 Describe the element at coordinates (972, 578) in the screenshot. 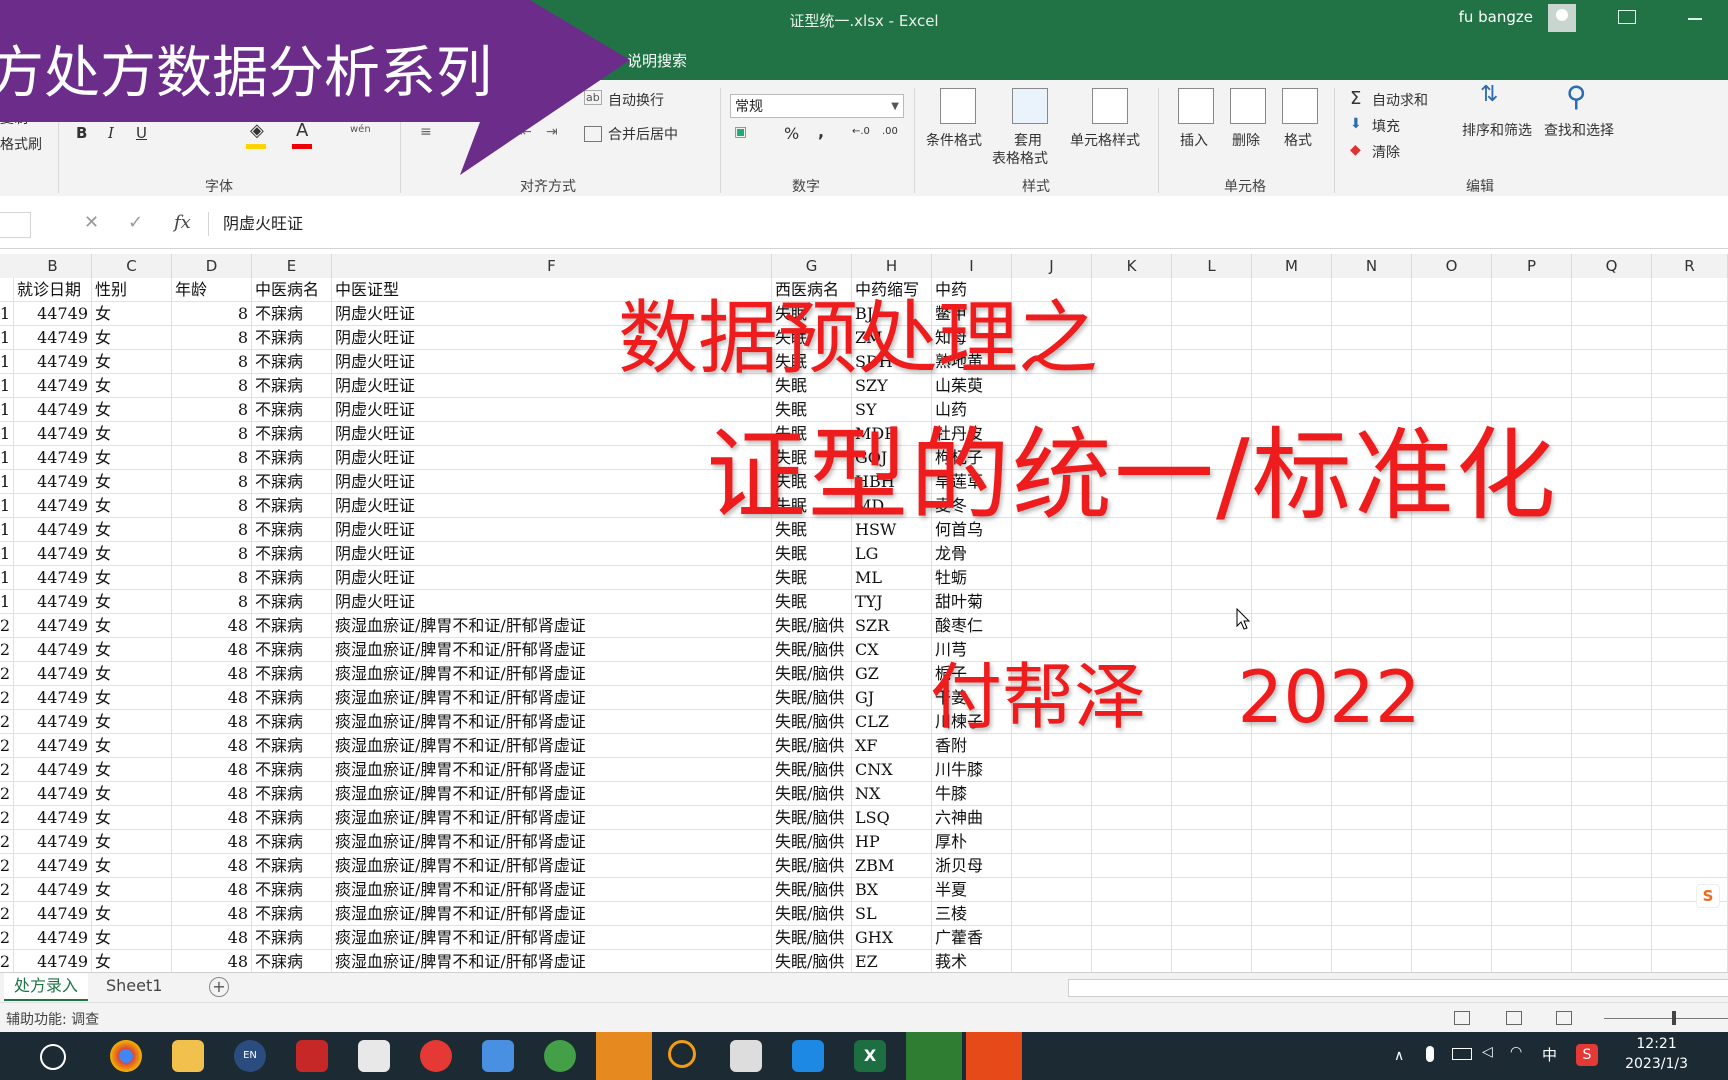

I see `table-cell: 牡蛎` at that location.